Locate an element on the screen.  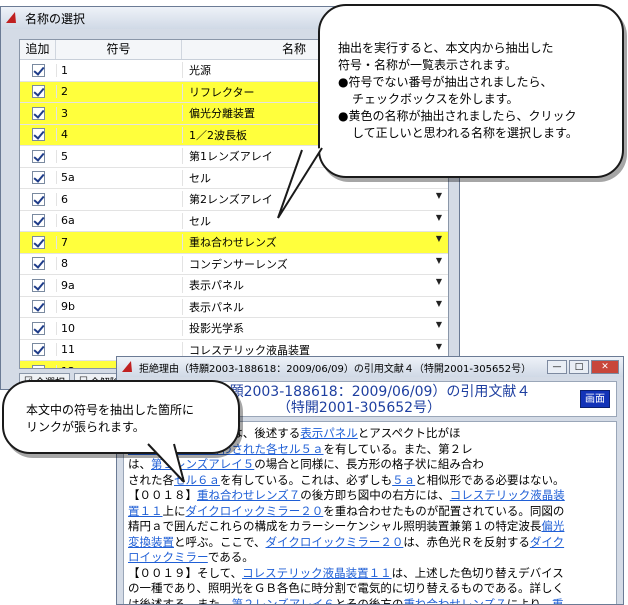
reference-link: ５ａ is located at coordinates (403, 480).